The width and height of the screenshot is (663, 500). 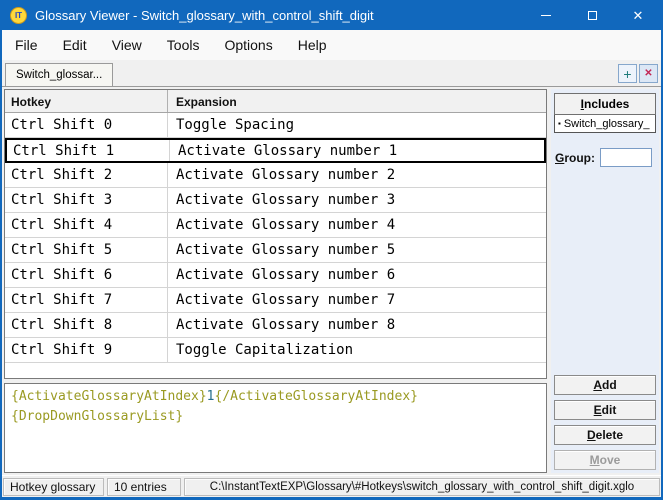 I want to click on table-row: Ctrl Shift 7 Activate Glossary number 7, so click(x=275, y=300).